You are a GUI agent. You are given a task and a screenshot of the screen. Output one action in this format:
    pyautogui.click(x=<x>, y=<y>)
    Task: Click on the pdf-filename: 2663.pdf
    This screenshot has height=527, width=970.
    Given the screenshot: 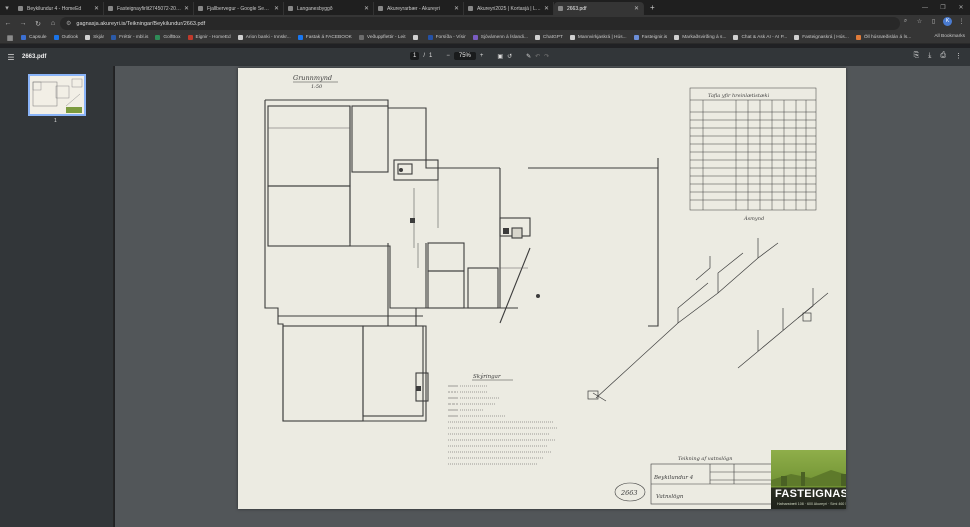 What is the action you would take?
    pyautogui.click(x=34, y=57)
    